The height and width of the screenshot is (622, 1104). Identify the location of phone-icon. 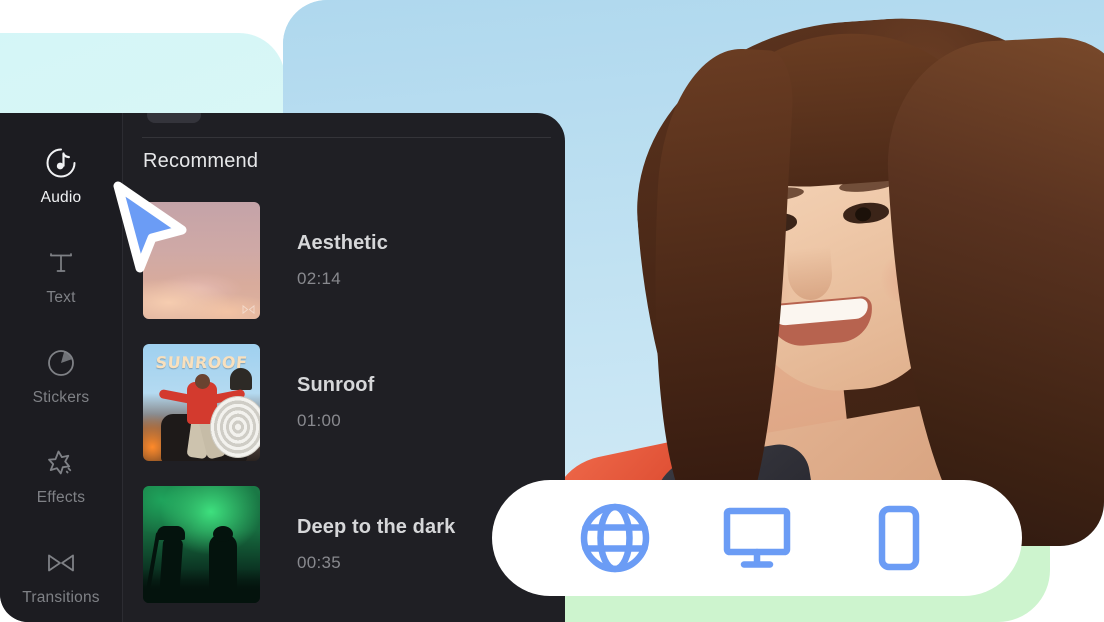
(899, 538).